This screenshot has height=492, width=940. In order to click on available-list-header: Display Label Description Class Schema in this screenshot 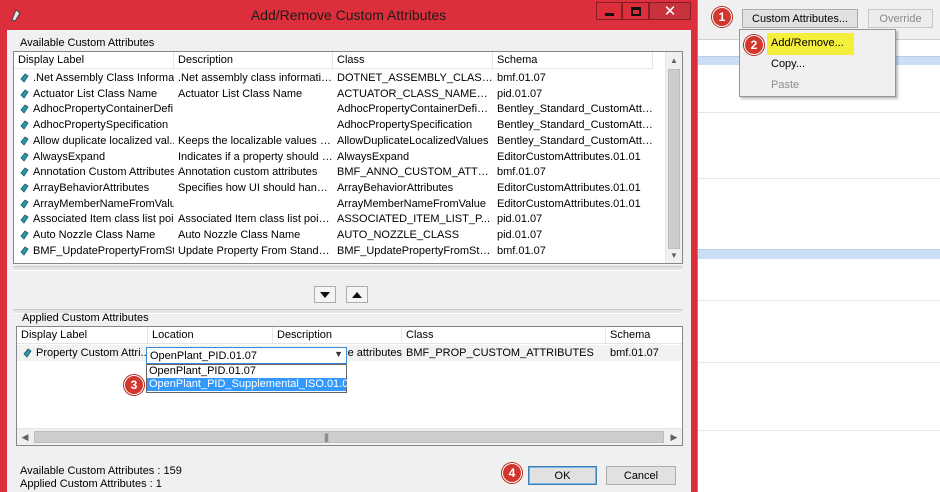, I will do `click(333, 60)`.